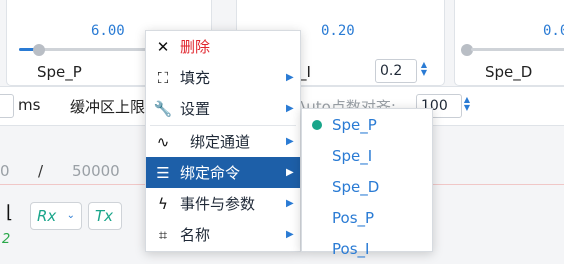  I want to click on menu-item-delete: ✕ 删除, so click(223, 46).